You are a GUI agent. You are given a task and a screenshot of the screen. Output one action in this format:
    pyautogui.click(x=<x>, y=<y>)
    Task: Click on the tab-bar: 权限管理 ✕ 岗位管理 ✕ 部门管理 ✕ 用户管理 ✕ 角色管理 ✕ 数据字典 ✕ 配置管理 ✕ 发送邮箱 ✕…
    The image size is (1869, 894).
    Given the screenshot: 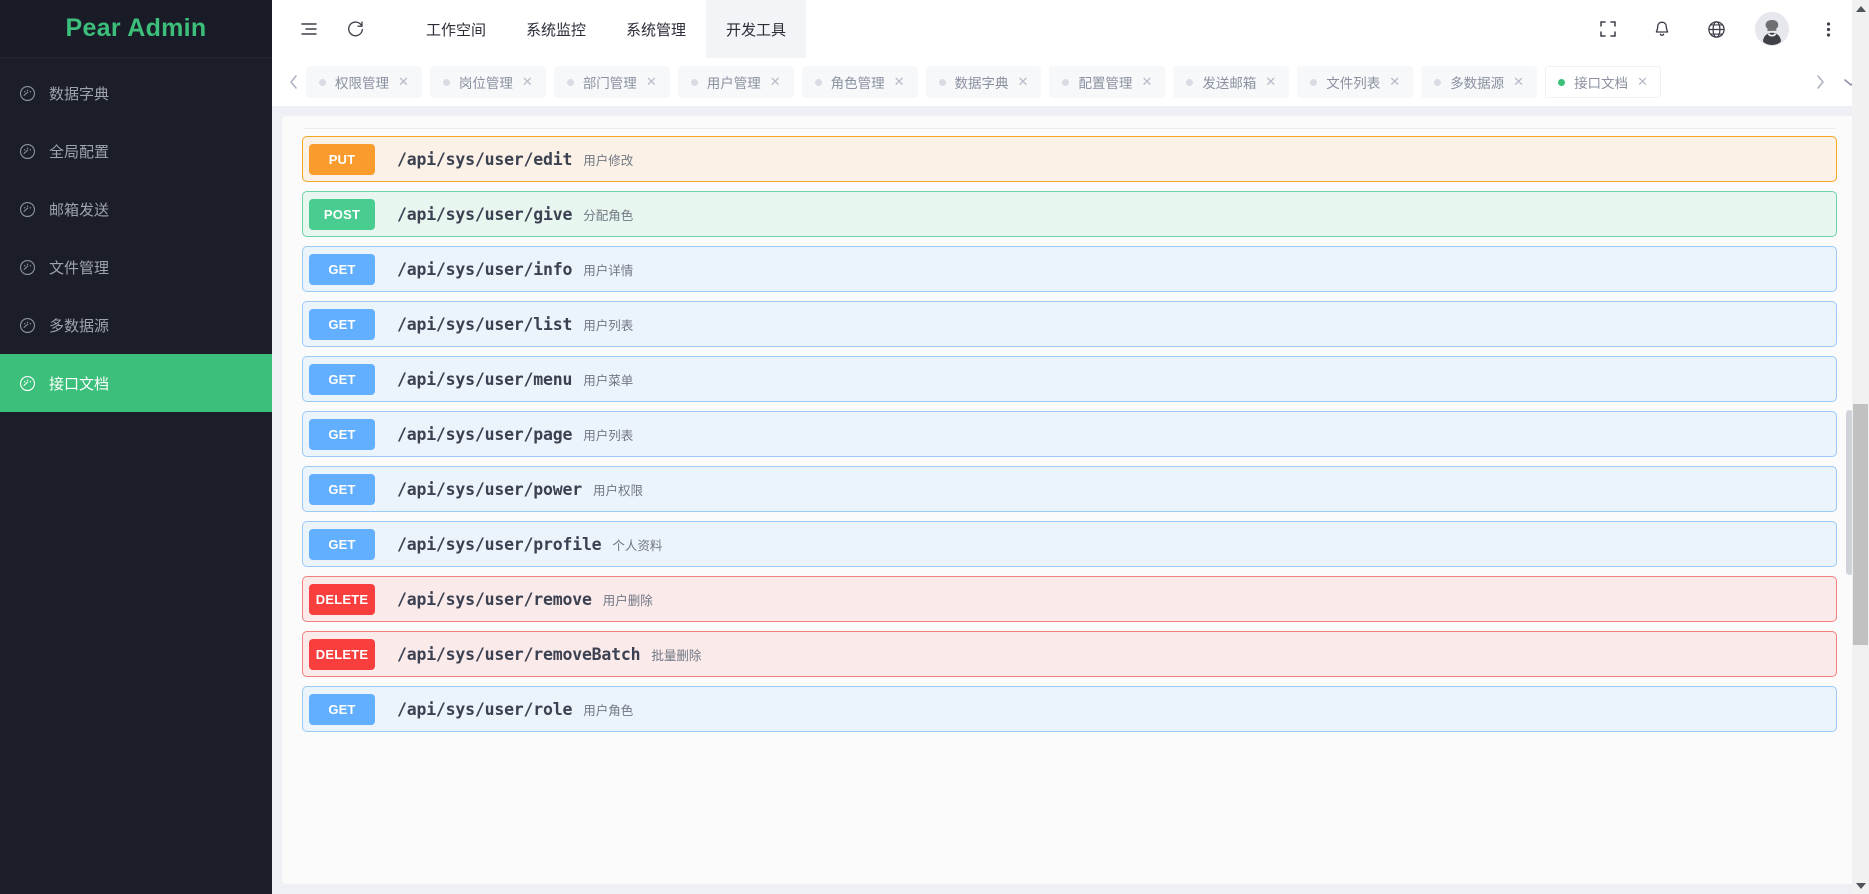 What is the action you would take?
    pyautogui.click(x=1070, y=82)
    